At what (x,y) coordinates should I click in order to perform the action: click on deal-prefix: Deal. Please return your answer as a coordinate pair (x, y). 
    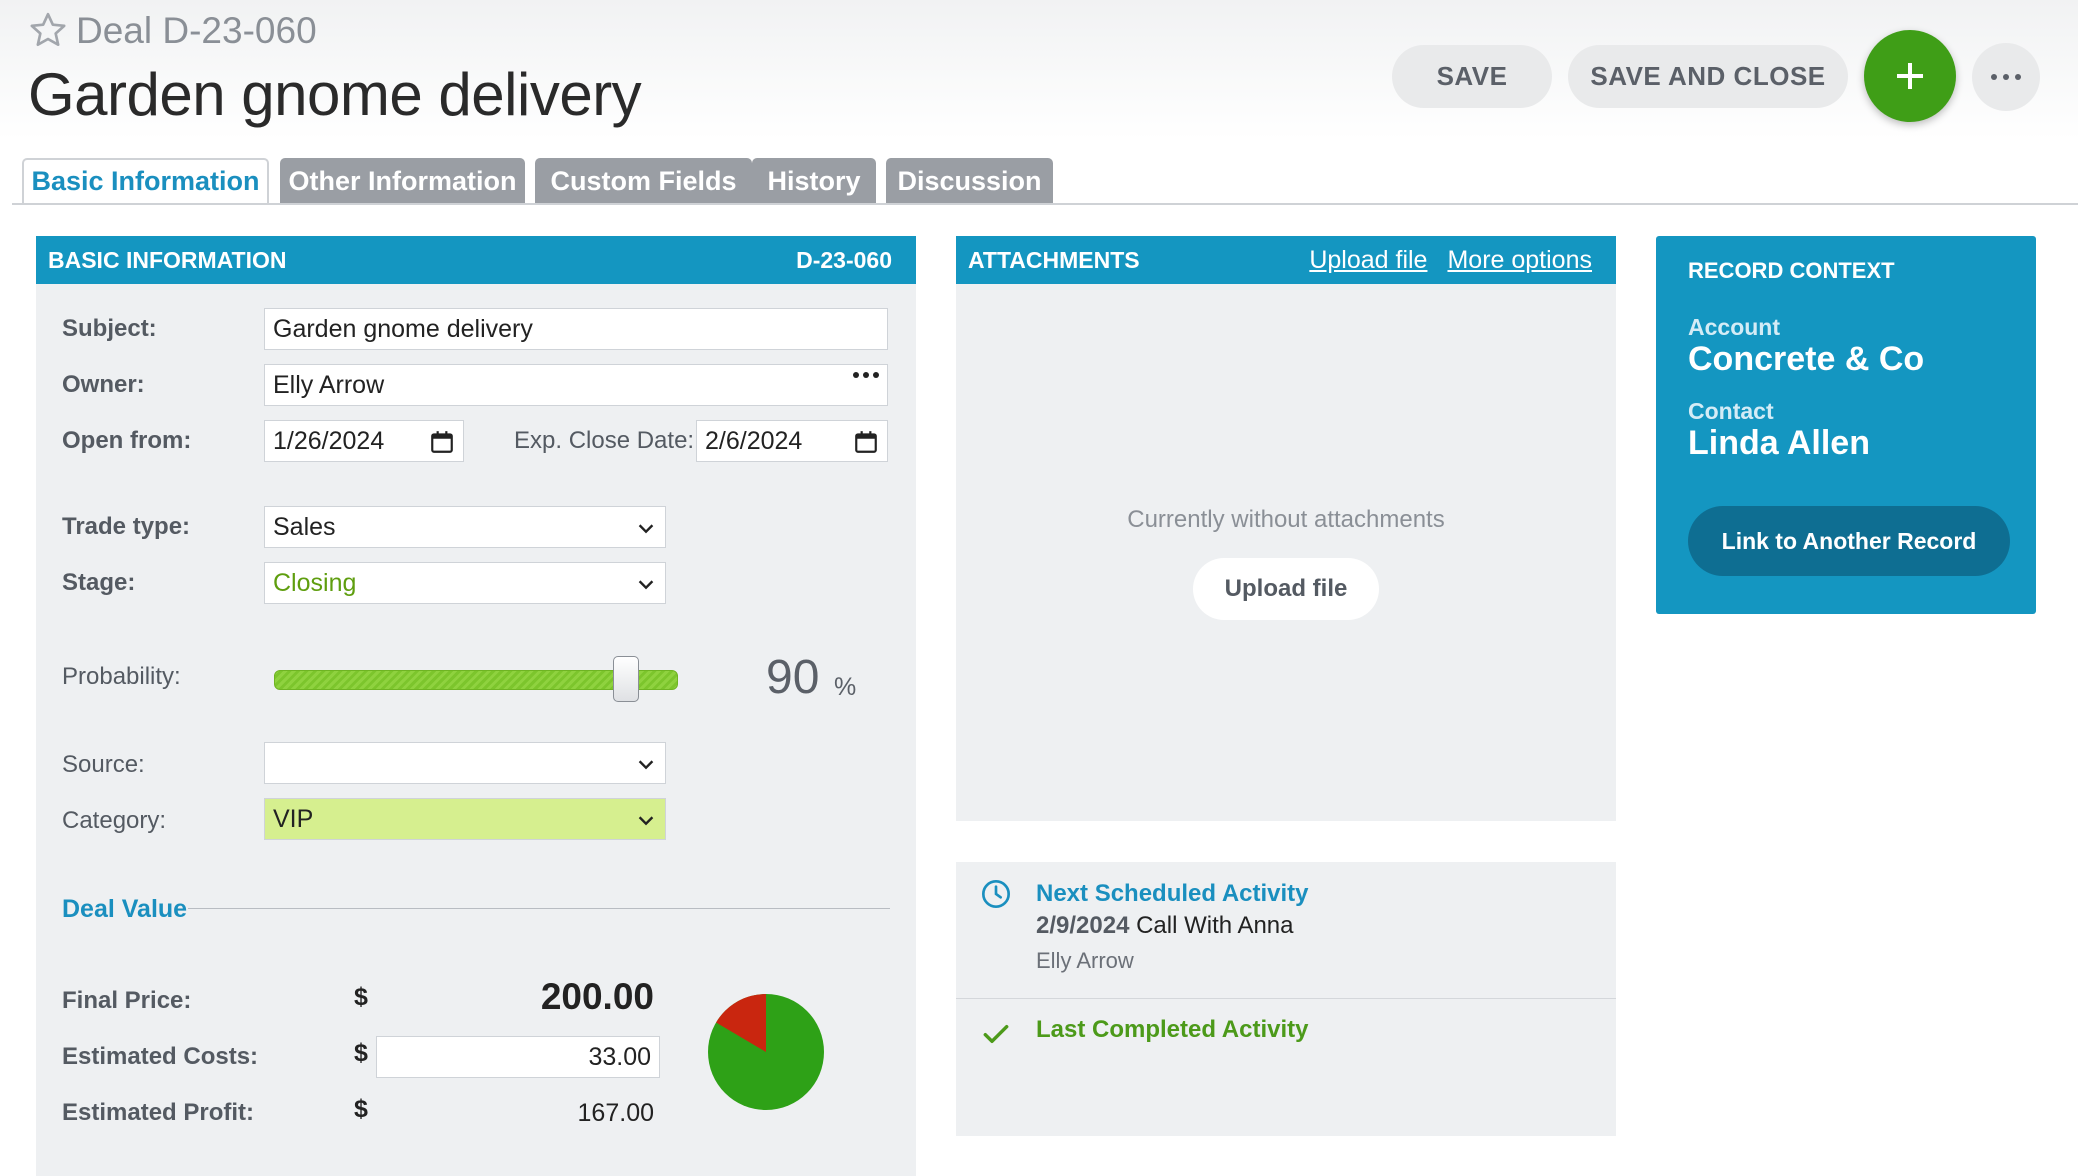
    Looking at the image, I should click on (114, 30).